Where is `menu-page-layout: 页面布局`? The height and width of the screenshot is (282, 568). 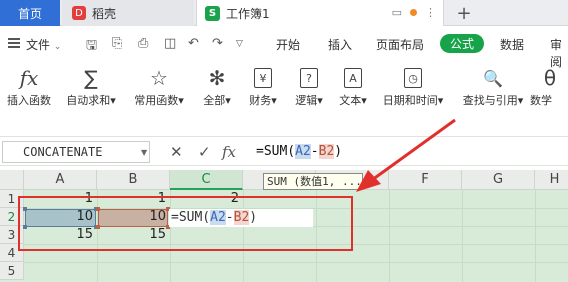
menu-page-layout: 页面布局 is located at coordinates (400, 44).